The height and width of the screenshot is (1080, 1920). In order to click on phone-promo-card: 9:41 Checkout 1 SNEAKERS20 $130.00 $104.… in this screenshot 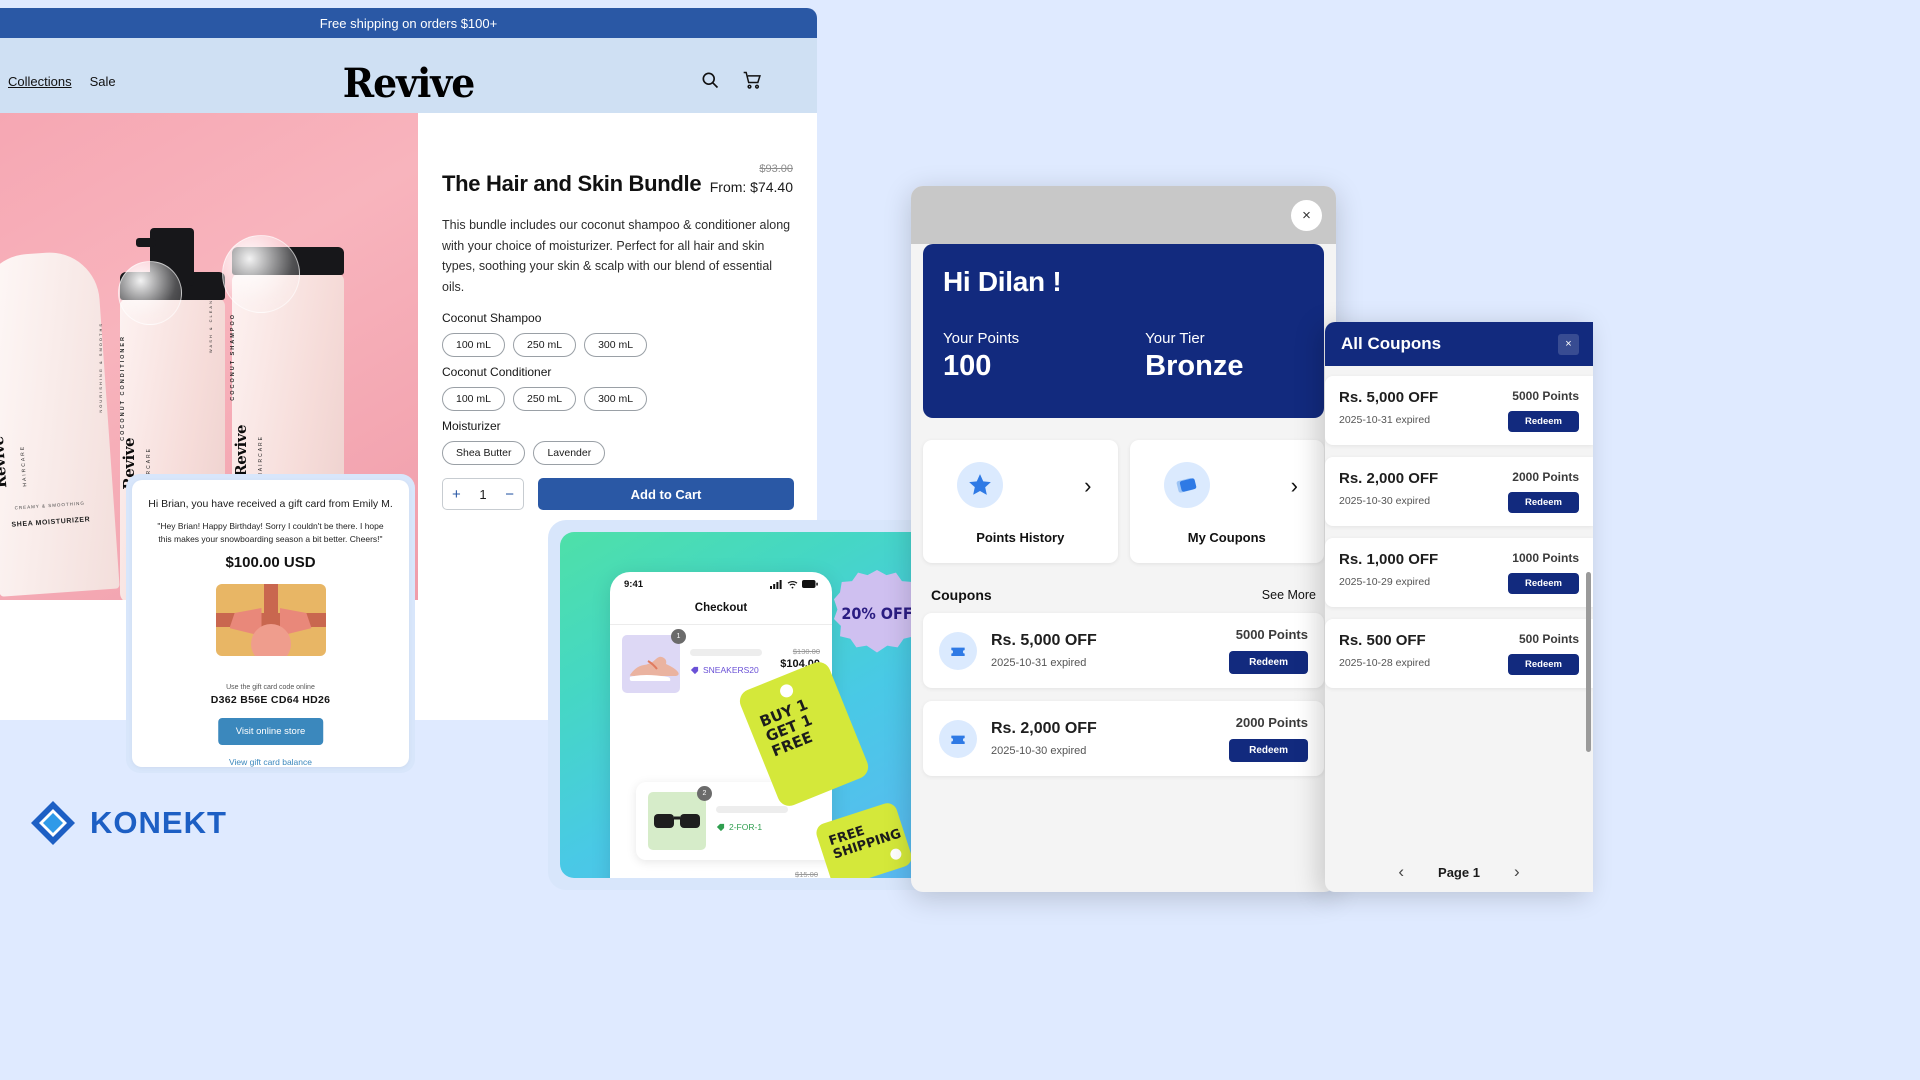, I will do `click(746, 705)`.